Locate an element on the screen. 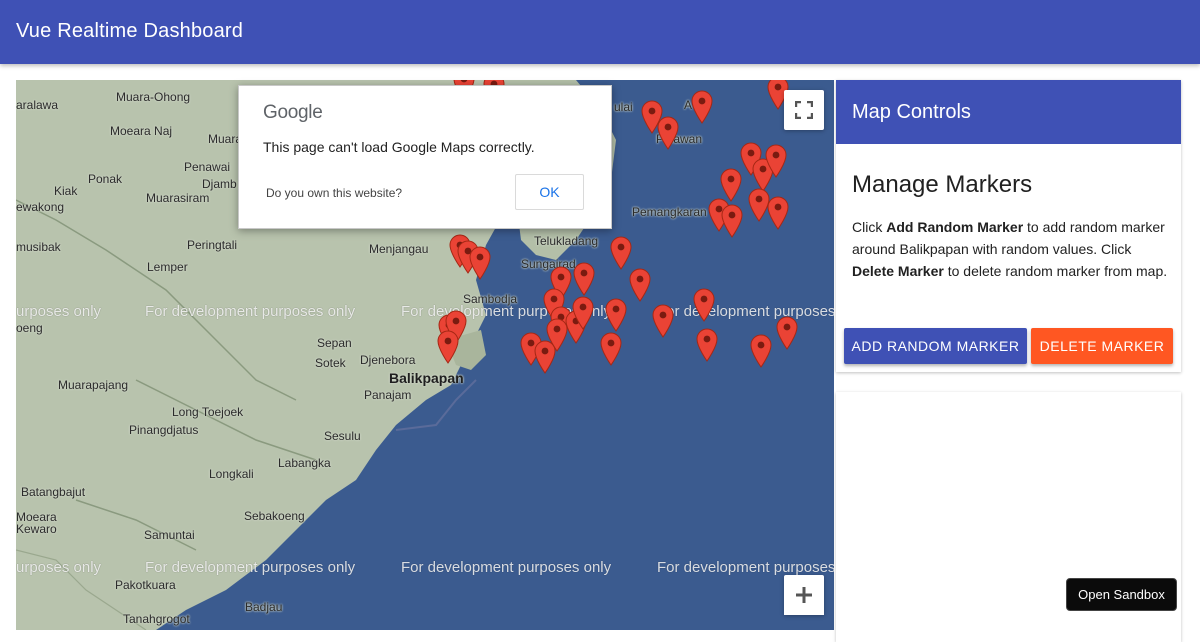 This screenshot has width=1200, height=642. map-place: Muara-Ohong is located at coordinates (153, 97).